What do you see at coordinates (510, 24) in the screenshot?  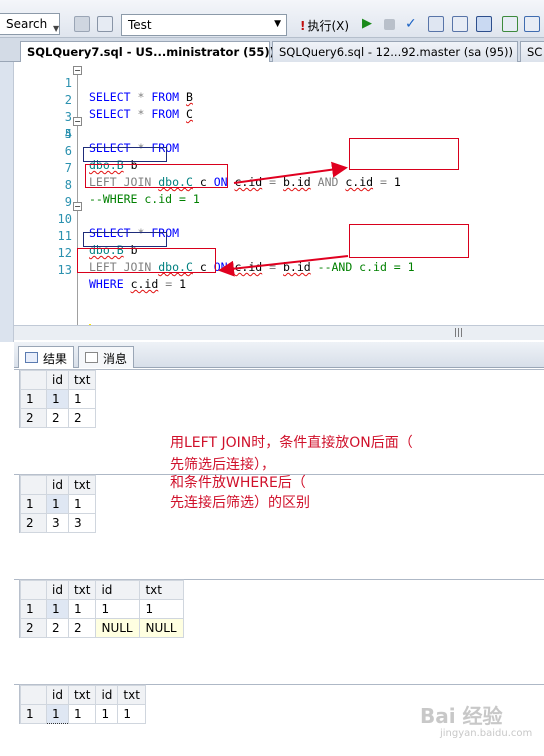 I see `include-plan-icon` at bounding box center [510, 24].